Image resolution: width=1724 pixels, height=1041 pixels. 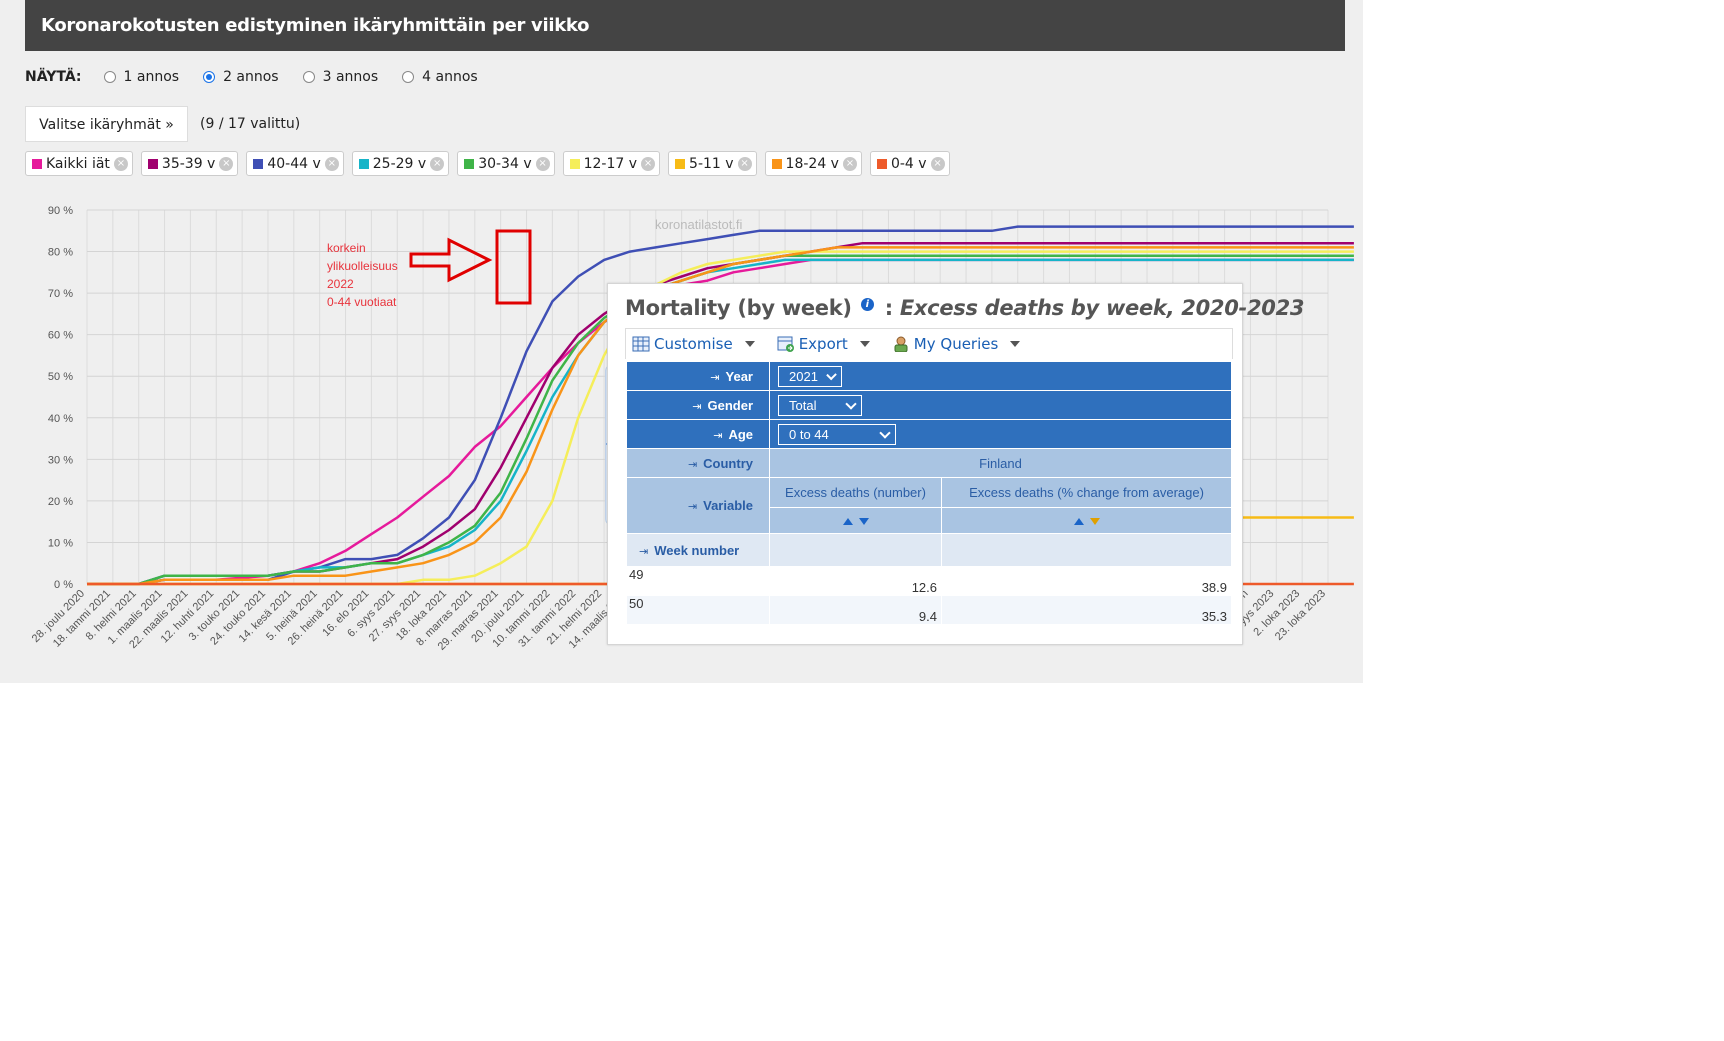 I want to click on selected-count: (9 / 17 valittu), so click(x=250, y=124).